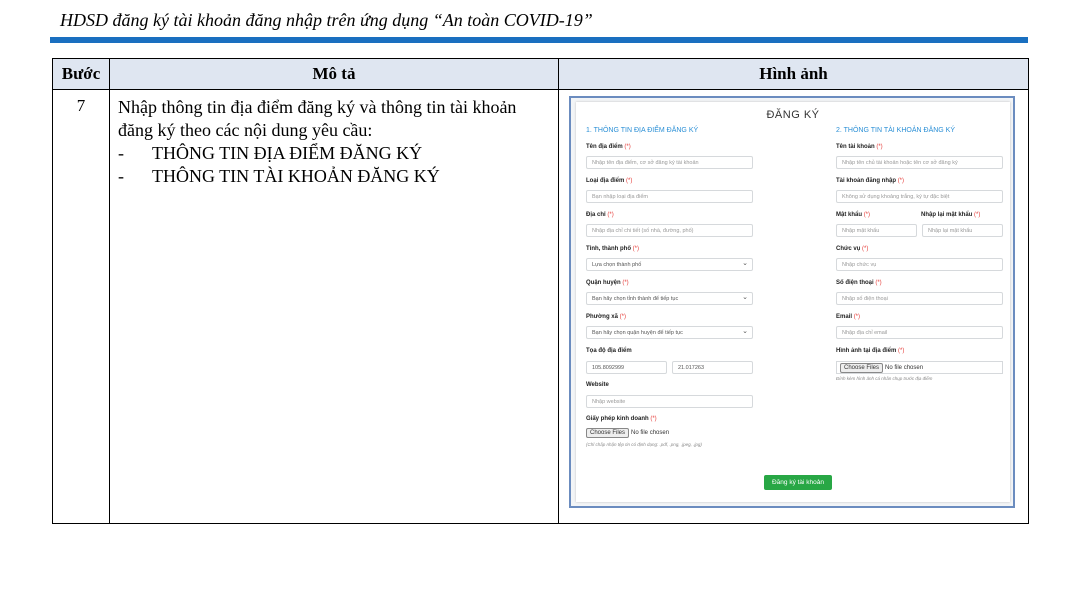 The image size is (1072, 614). I want to click on giay-phep-file-input: Choose Files No file chosen, so click(627, 433).